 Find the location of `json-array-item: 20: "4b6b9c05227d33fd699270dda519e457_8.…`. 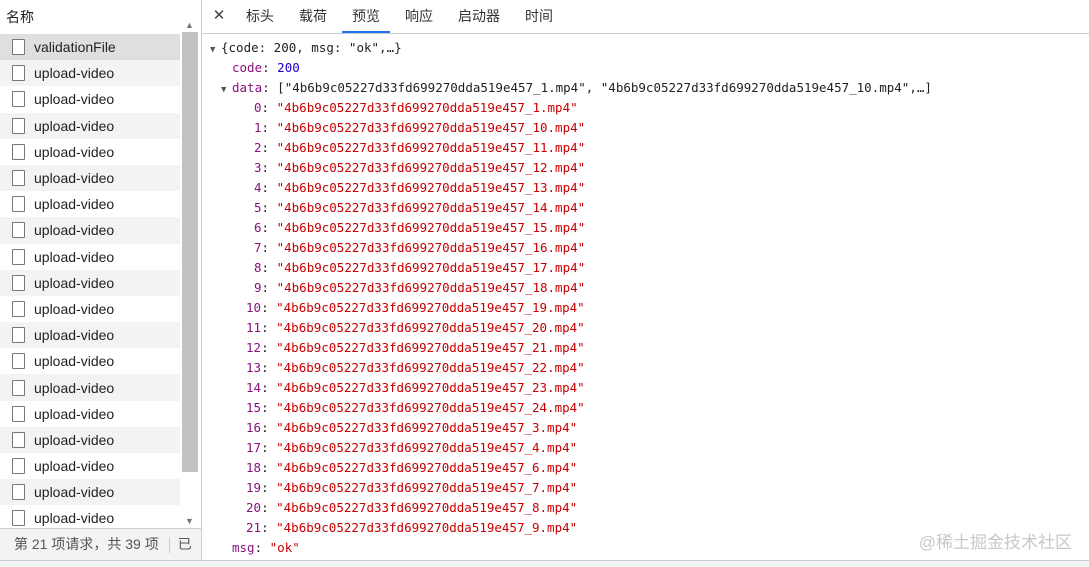

json-array-item: 20: "4b6b9c05227d33fd699270dda519e457_8.… is located at coordinates (412, 507).